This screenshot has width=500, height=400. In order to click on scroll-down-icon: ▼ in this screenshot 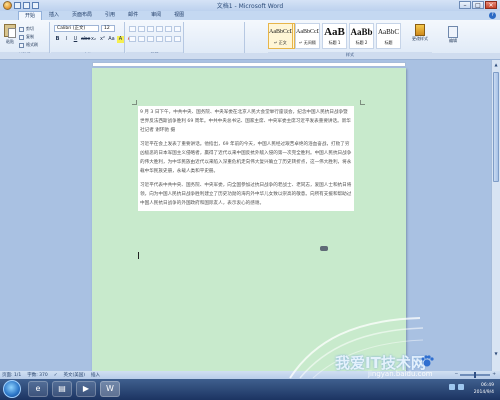, I will do `click(496, 354)`.